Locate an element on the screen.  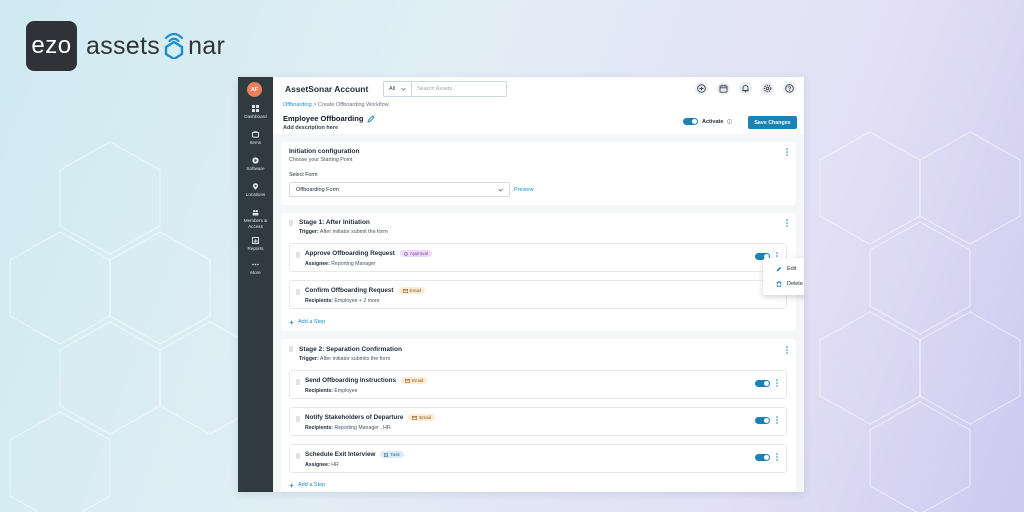
sidebar-item-label: Software is located at coordinates (255, 168).